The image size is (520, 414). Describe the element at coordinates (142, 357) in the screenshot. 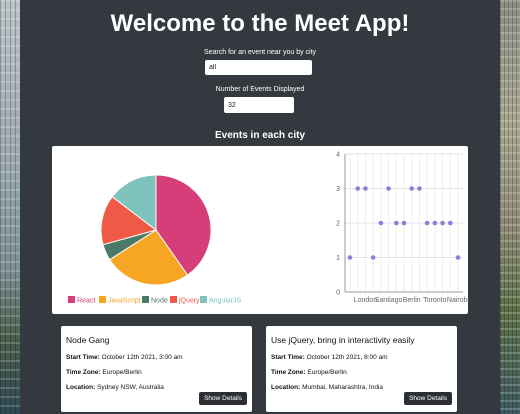

I see `start-time-value: October 12th 2021, 3:00 am` at that location.